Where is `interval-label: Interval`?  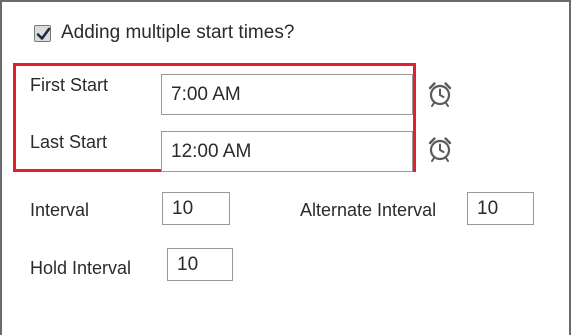
interval-label: Interval is located at coordinates (60, 210).